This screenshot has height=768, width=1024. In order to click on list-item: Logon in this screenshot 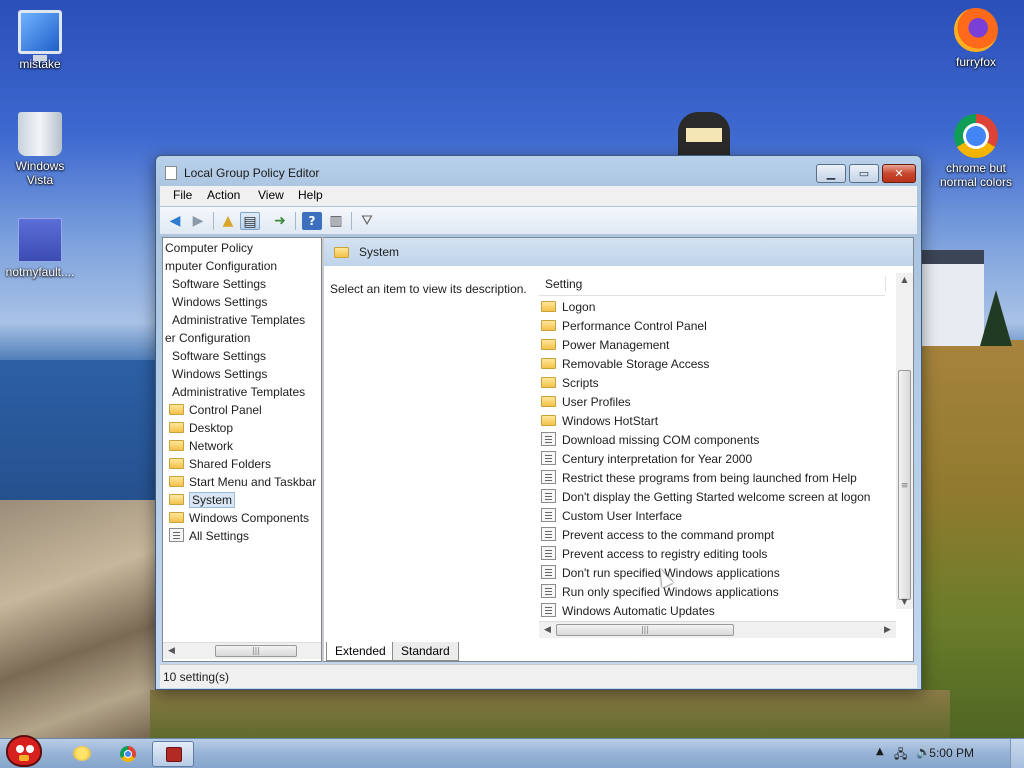, I will do `click(712, 307)`.